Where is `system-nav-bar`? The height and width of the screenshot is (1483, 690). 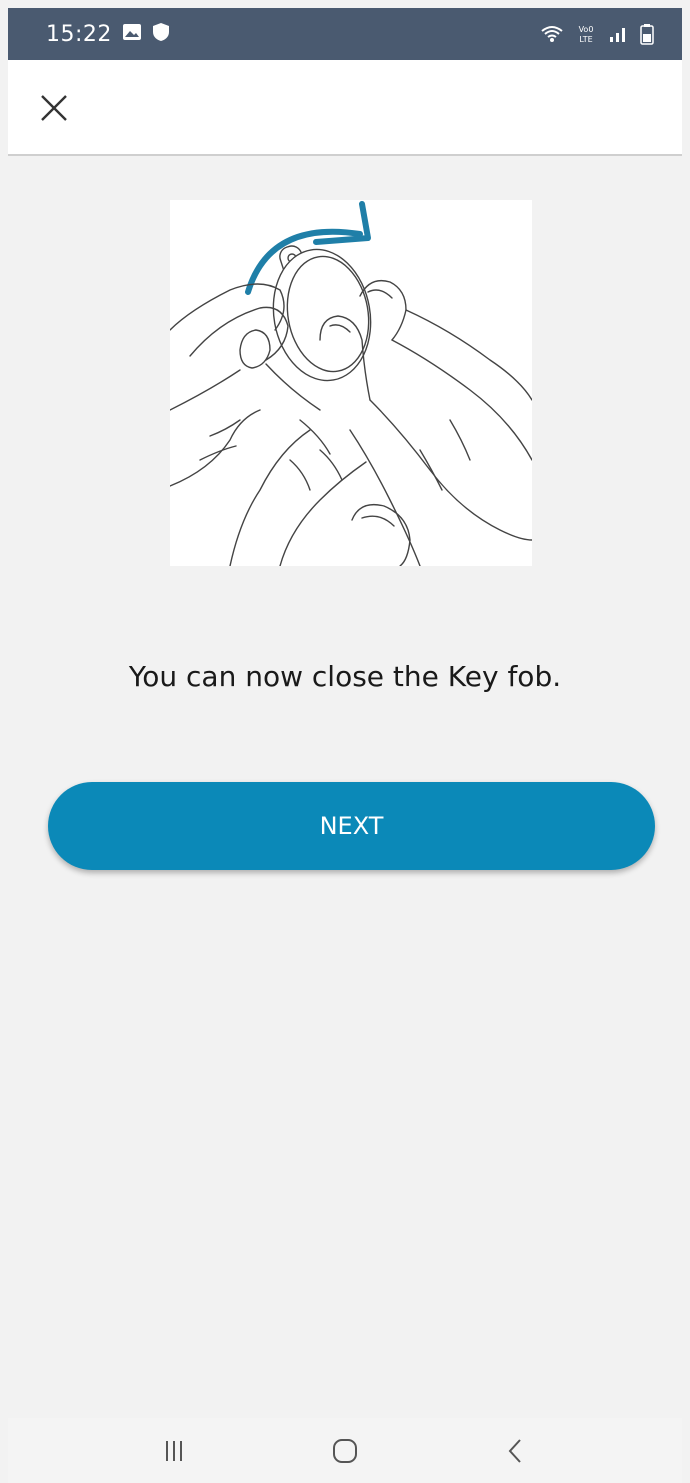
system-nav-bar is located at coordinates (345, 1450).